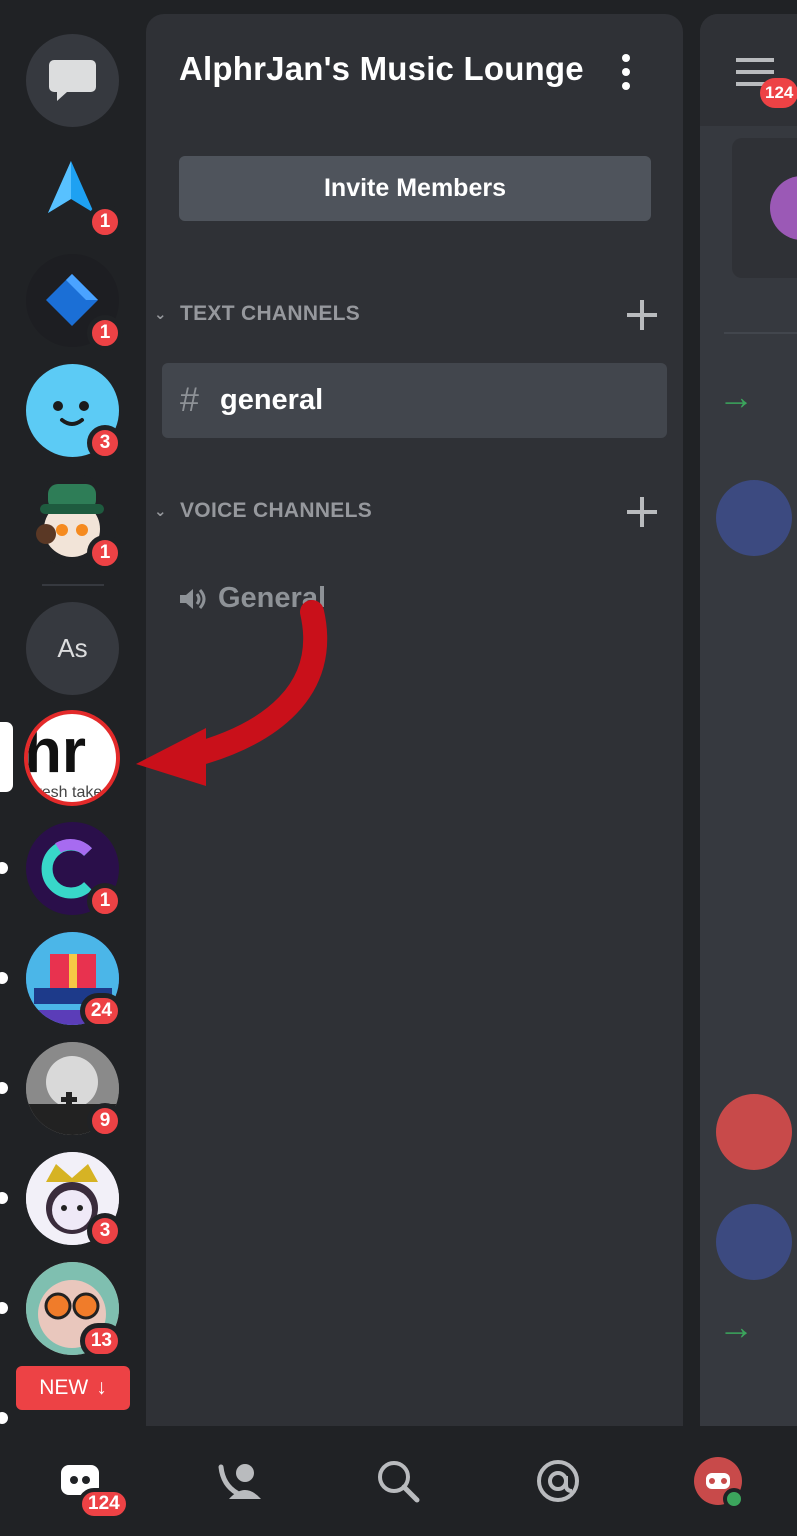 This screenshot has height=1536, width=797. I want to click on server-smiley: 3, so click(74, 412).